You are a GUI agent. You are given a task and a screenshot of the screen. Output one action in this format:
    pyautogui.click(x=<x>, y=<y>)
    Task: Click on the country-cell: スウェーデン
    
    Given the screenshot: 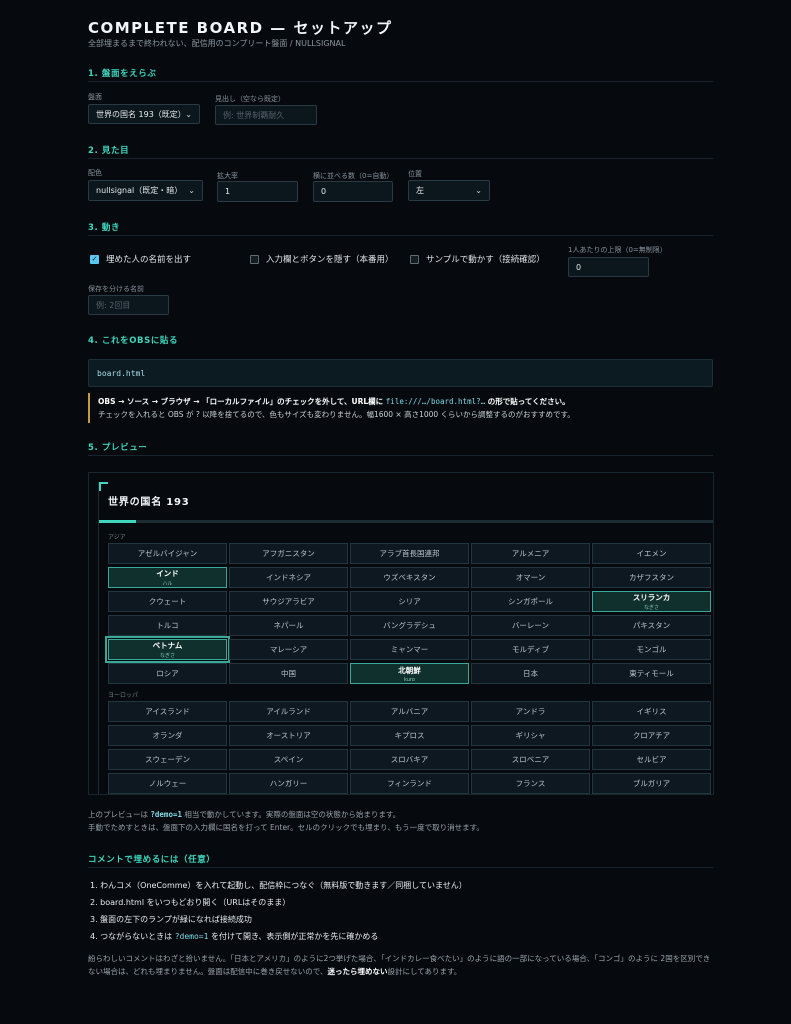 What is the action you would take?
    pyautogui.click(x=167, y=759)
    